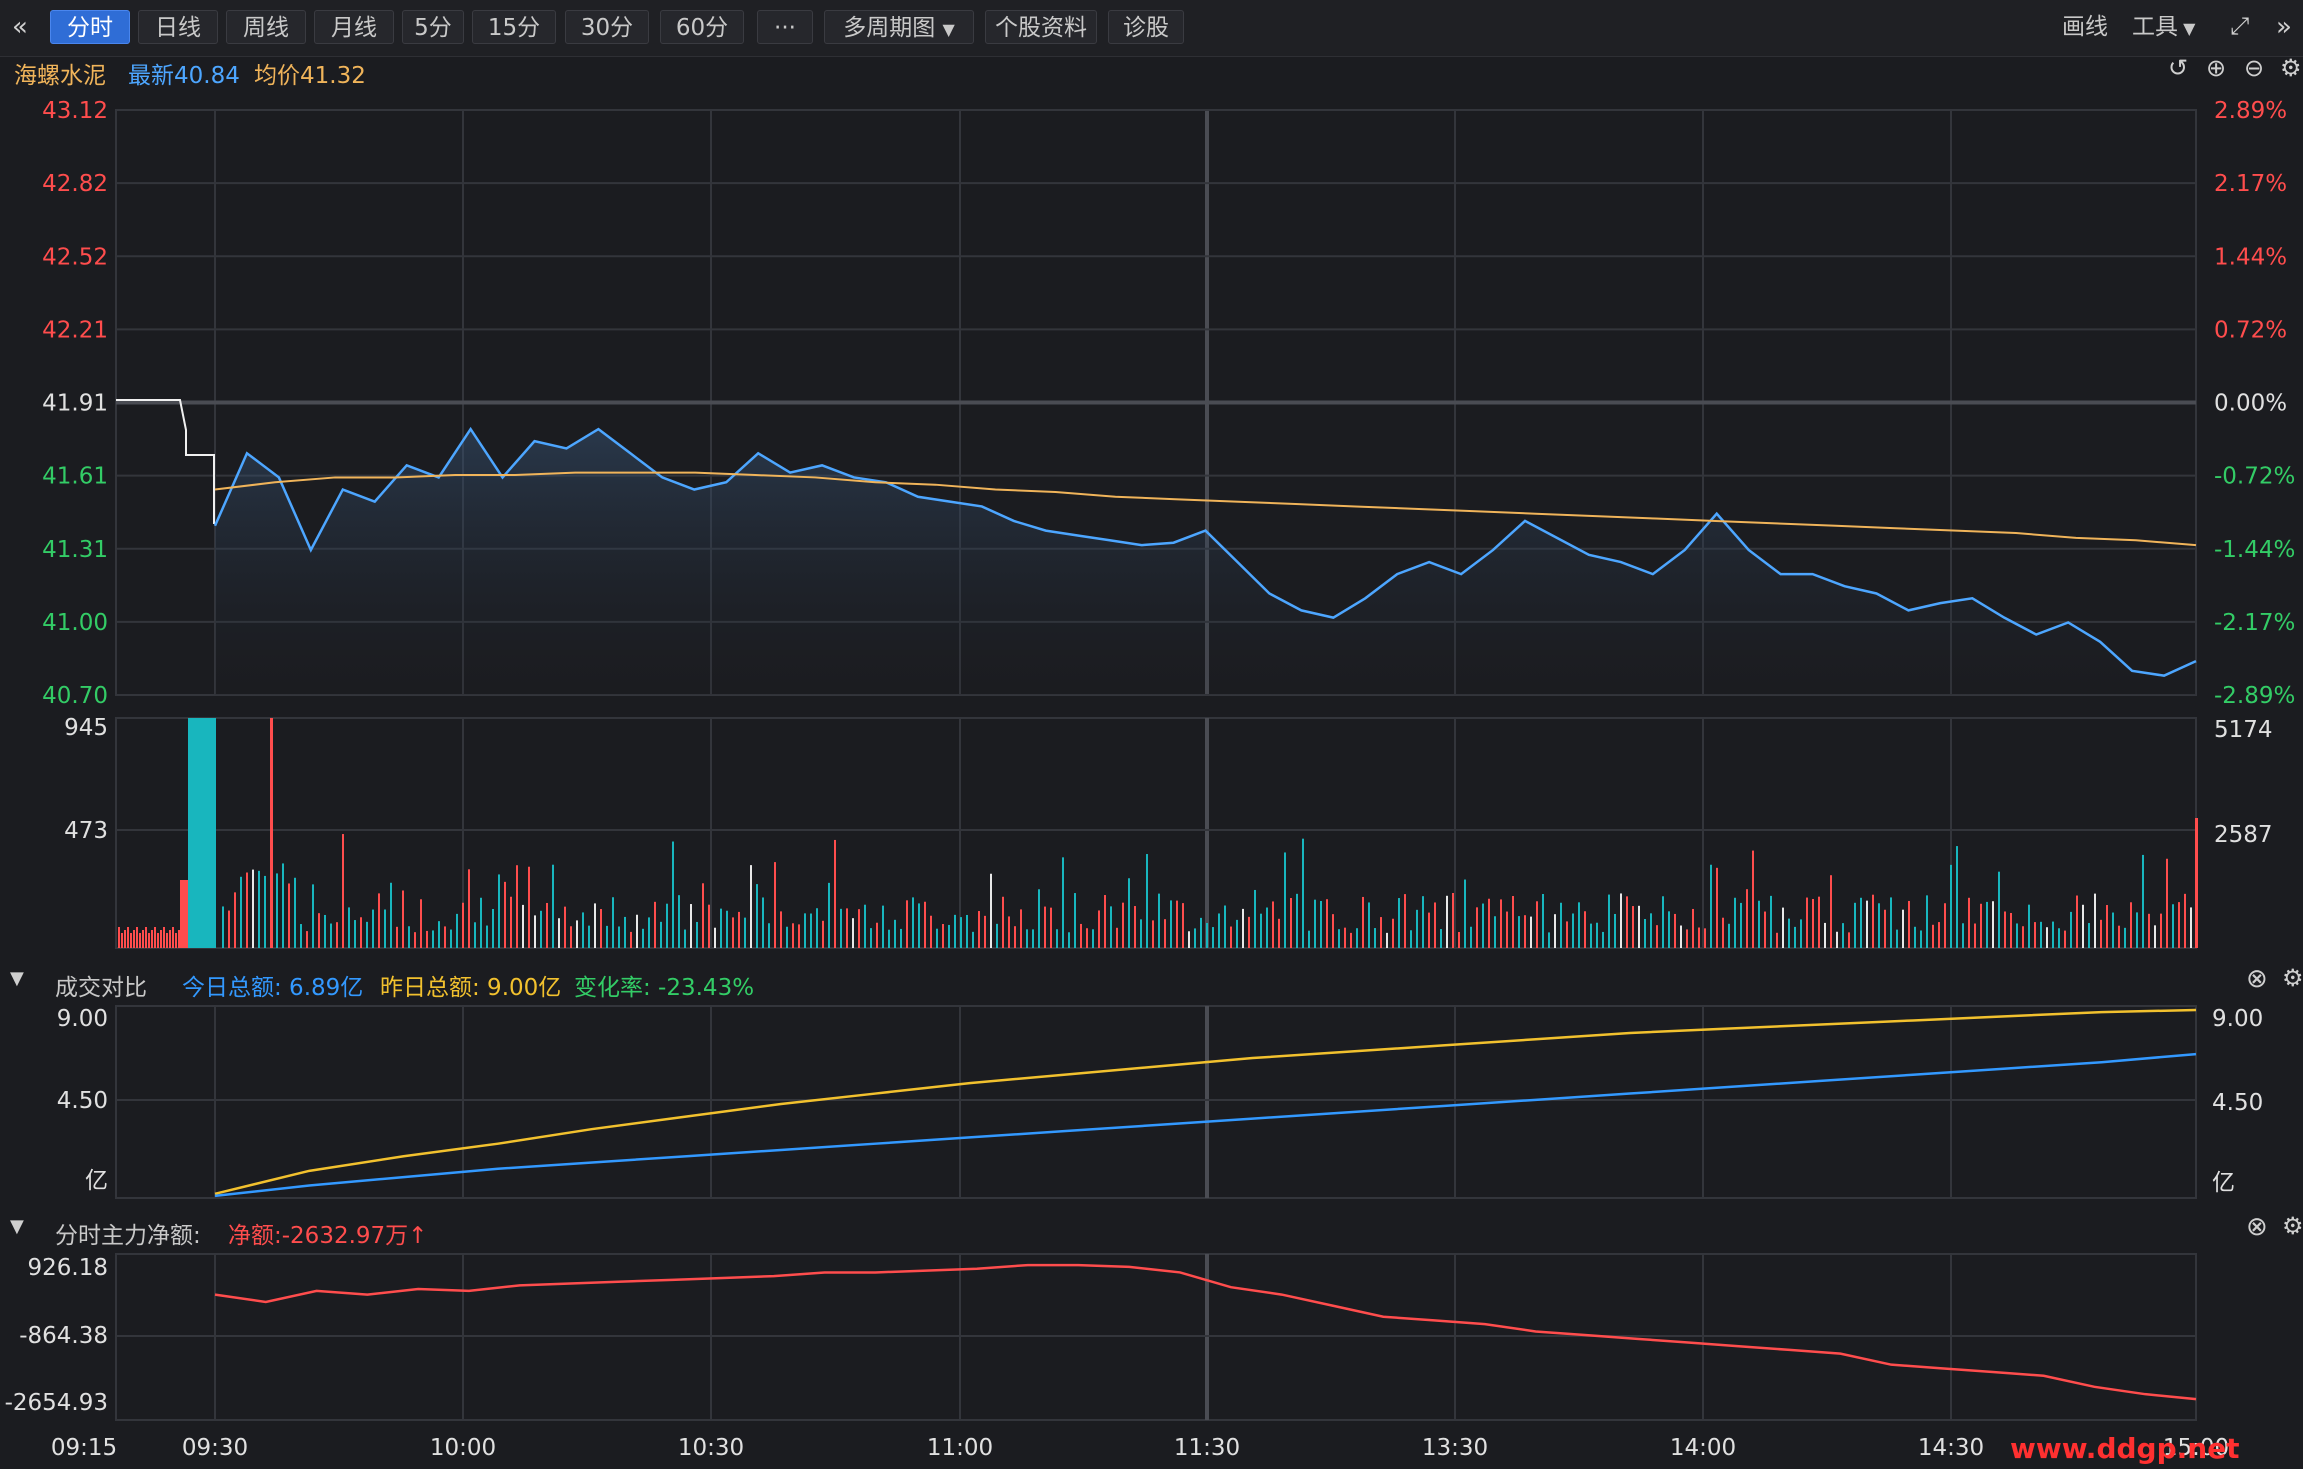  I want to click on time-tick: 09:15, so click(84, 1448).